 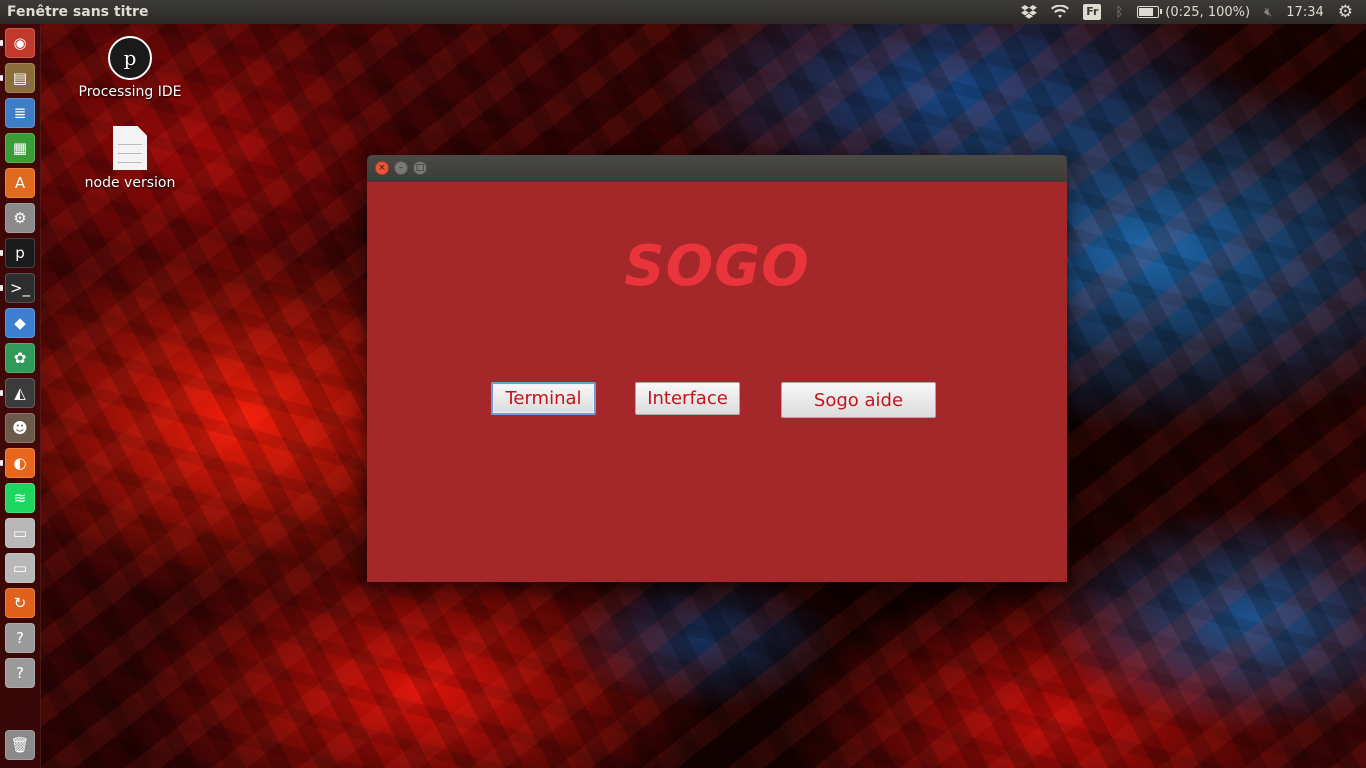 I want to click on text-document-icon, so click(x=130, y=148).